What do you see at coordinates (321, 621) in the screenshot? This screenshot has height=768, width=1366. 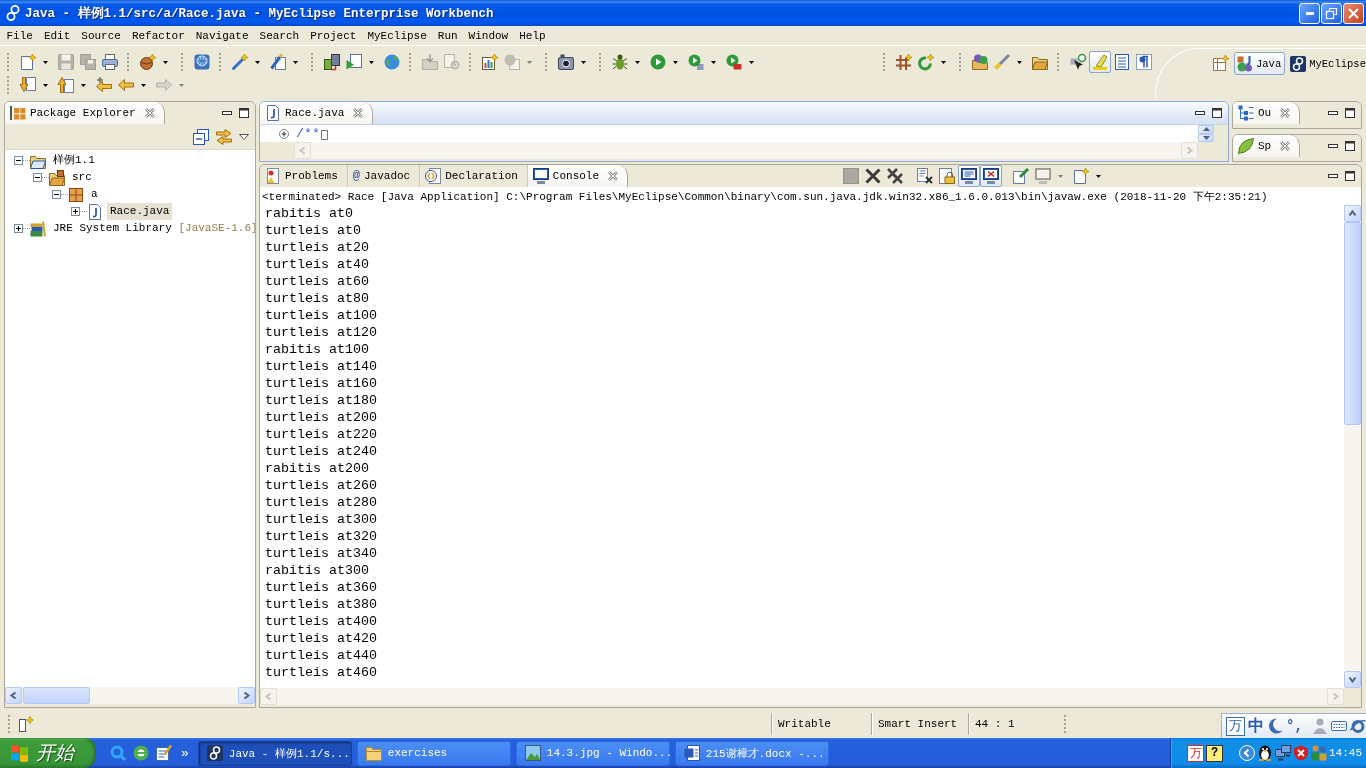 I see `console-line: turtleis at400` at bounding box center [321, 621].